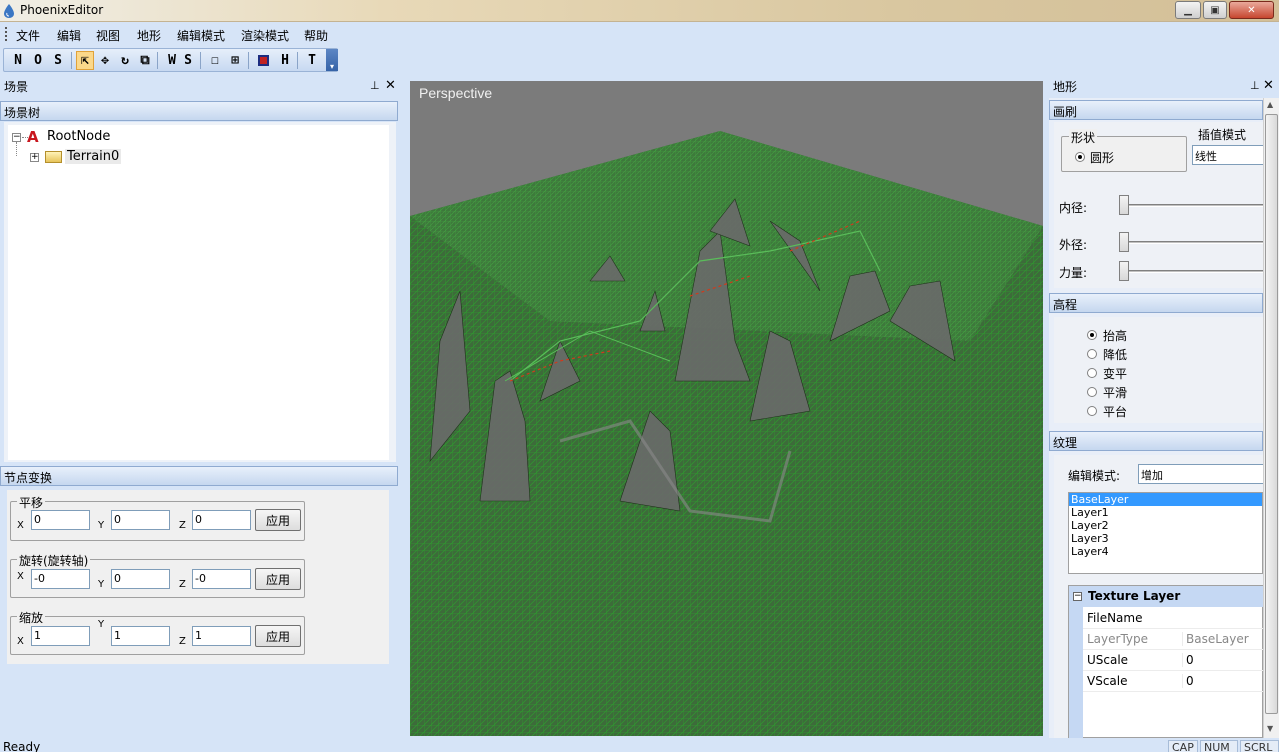  What do you see at coordinates (331, 66) in the screenshot?
I see `chevron-down-icon: ▾` at bounding box center [331, 66].